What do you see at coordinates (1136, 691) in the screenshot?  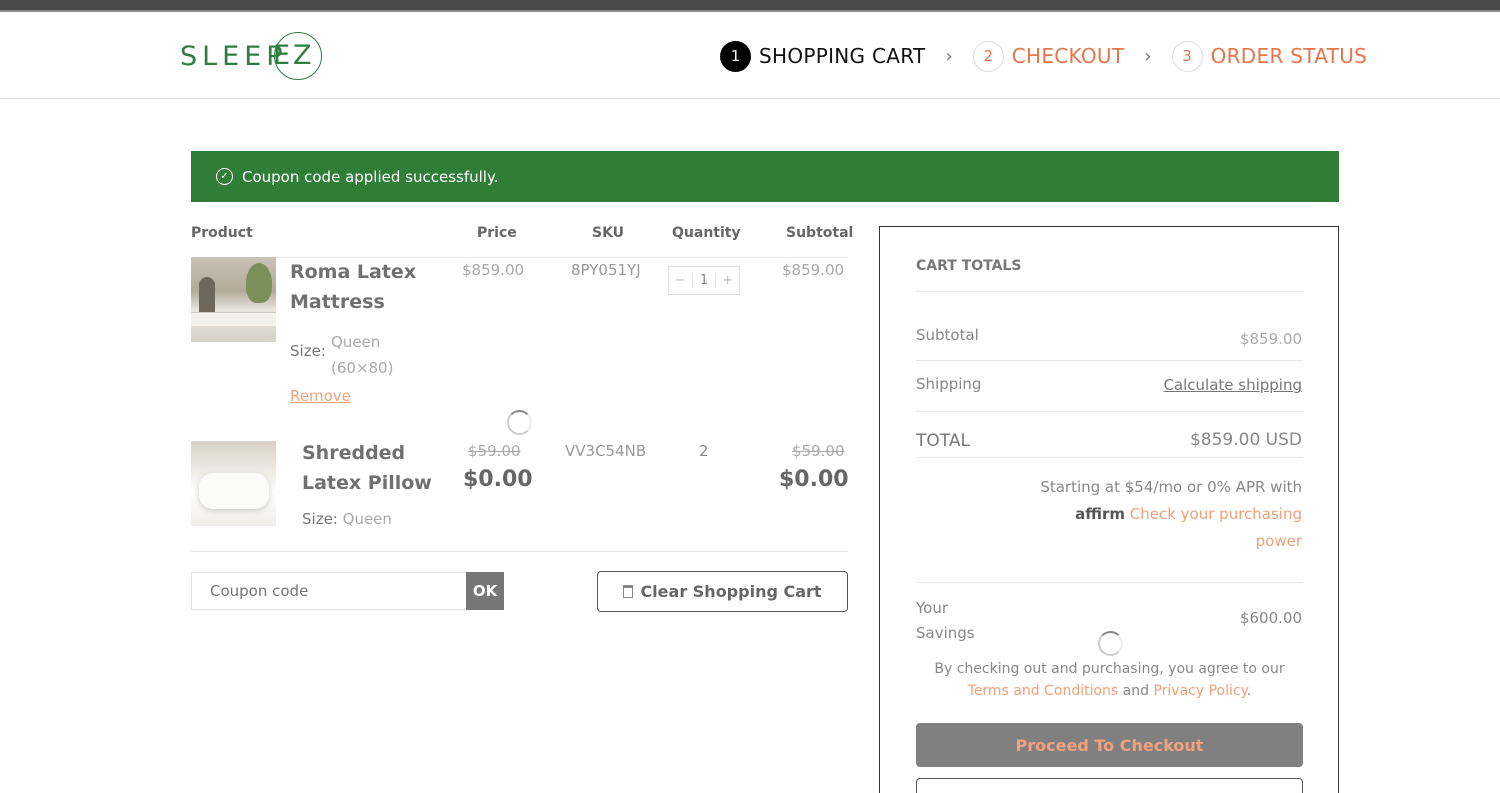 I see `terms-and: and` at bounding box center [1136, 691].